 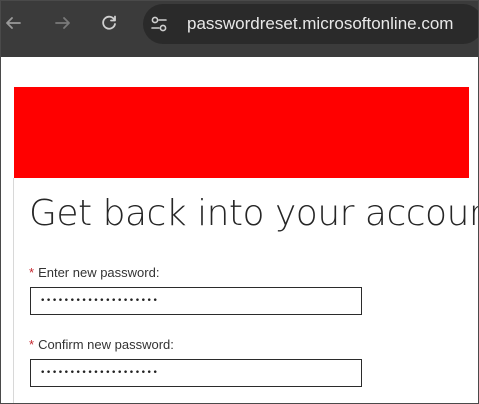 I want to click on url-text: passwordreset.microsoftonline.com, so click(x=320, y=24).